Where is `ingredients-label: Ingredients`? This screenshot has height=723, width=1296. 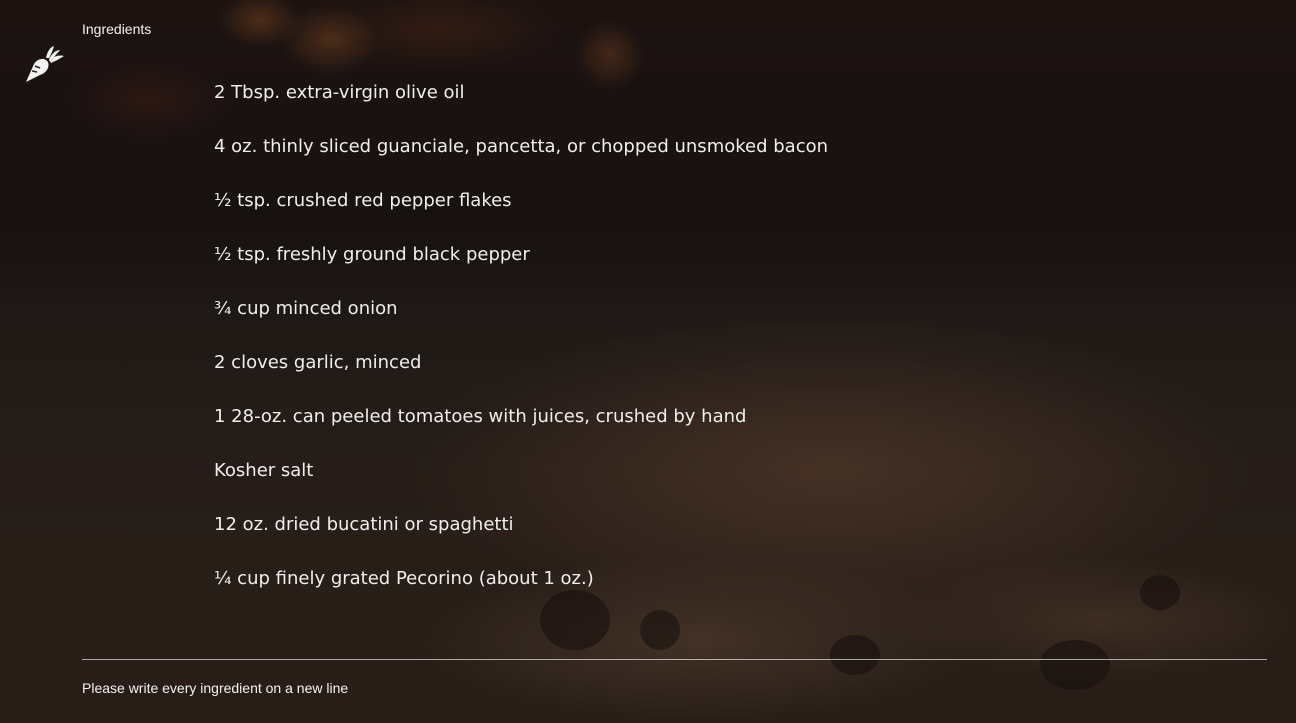
ingredients-label: Ingredients is located at coordinates (117, 29).